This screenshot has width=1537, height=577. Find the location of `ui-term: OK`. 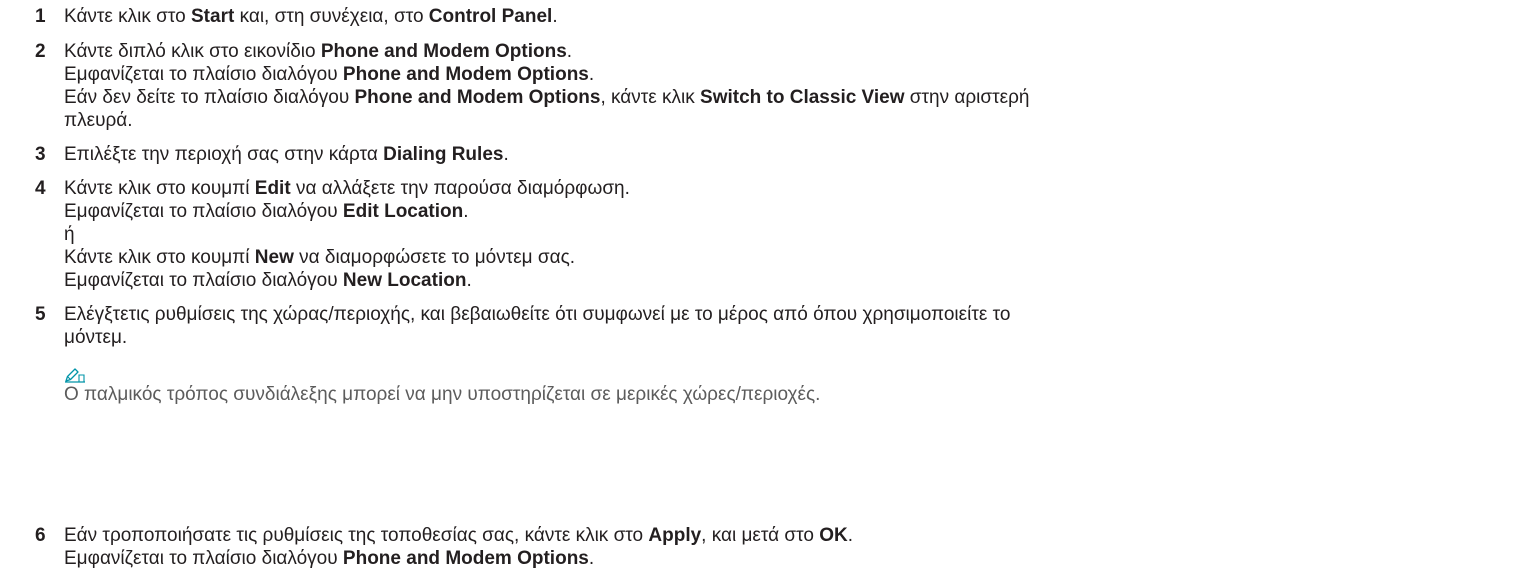

ui-term: OK is located at coordinates (833, 535).